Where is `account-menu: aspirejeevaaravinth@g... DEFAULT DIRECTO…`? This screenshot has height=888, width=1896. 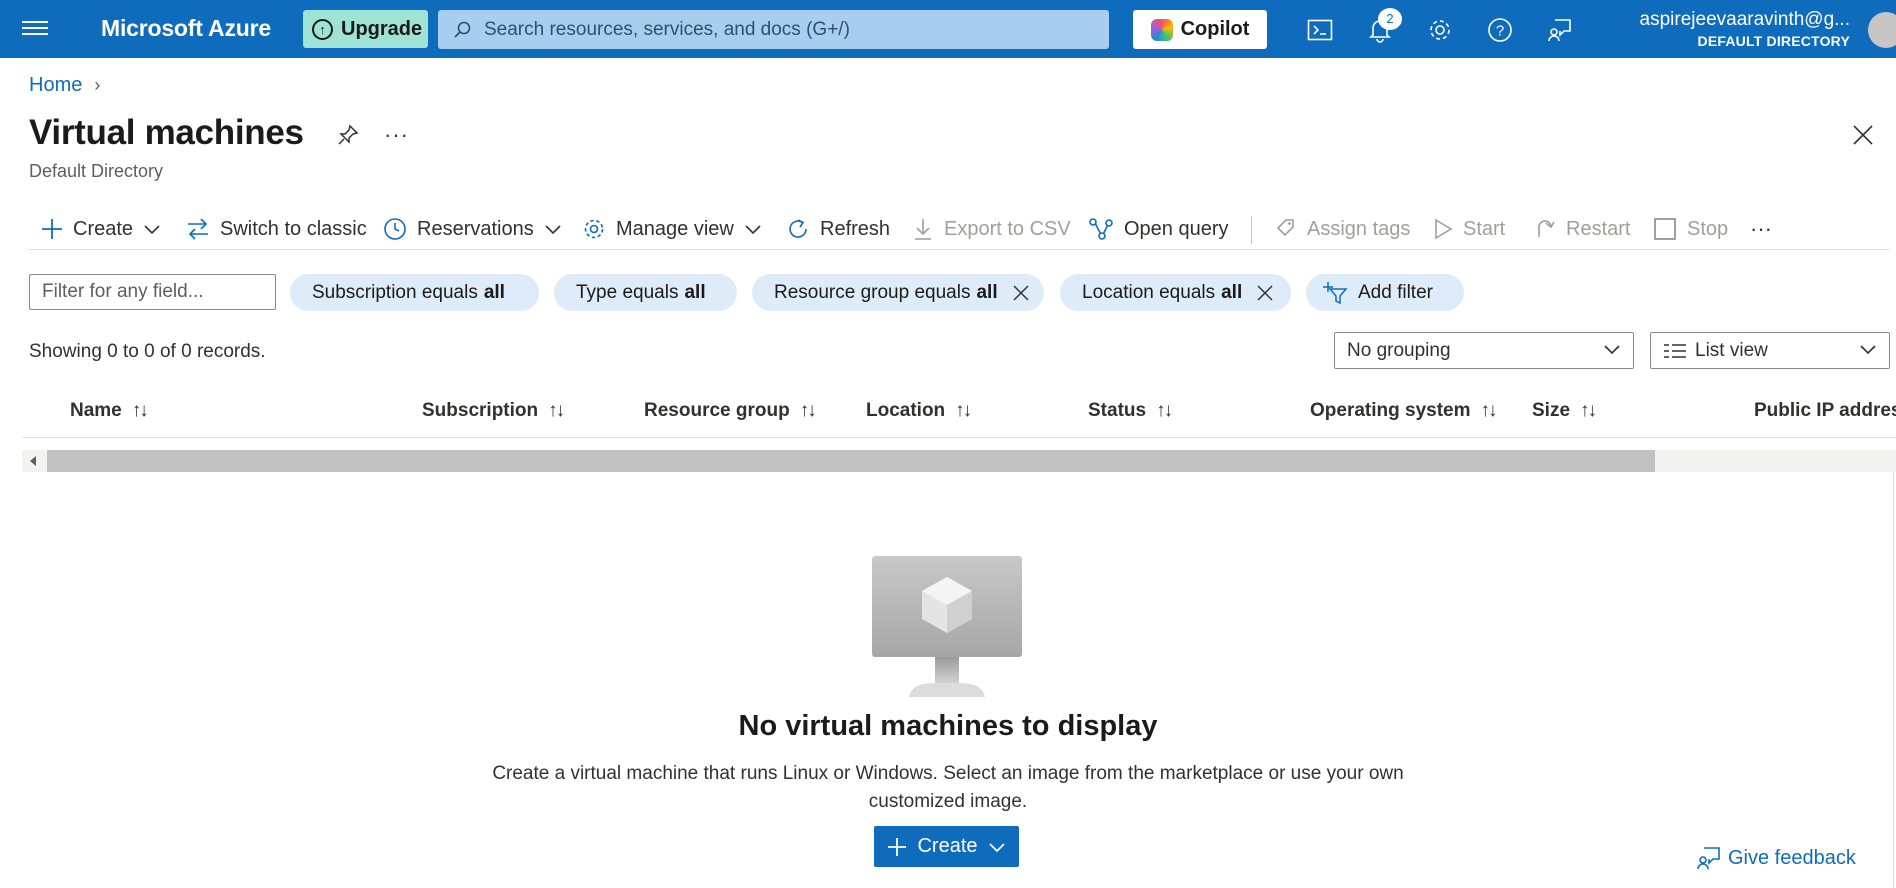 account-menu: aspirejeevaaravinth@g... DEFAULT DIRECTO… is located at coordinates (1745, 29).